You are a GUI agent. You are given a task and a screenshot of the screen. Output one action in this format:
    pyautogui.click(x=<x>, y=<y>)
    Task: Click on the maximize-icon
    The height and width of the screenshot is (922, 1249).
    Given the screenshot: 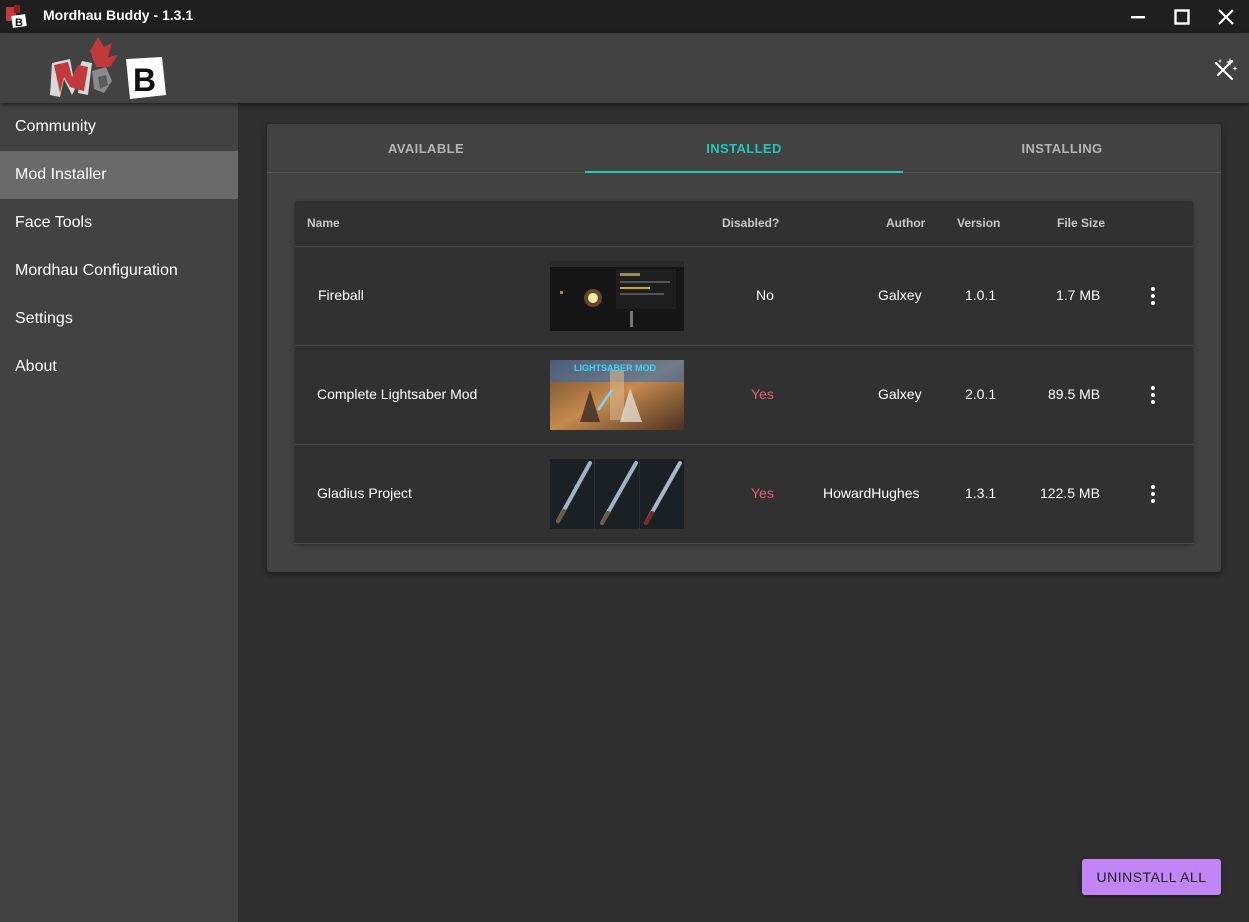 What is the action you would take?
    pyautogui.click(x=1182, y=16)
    